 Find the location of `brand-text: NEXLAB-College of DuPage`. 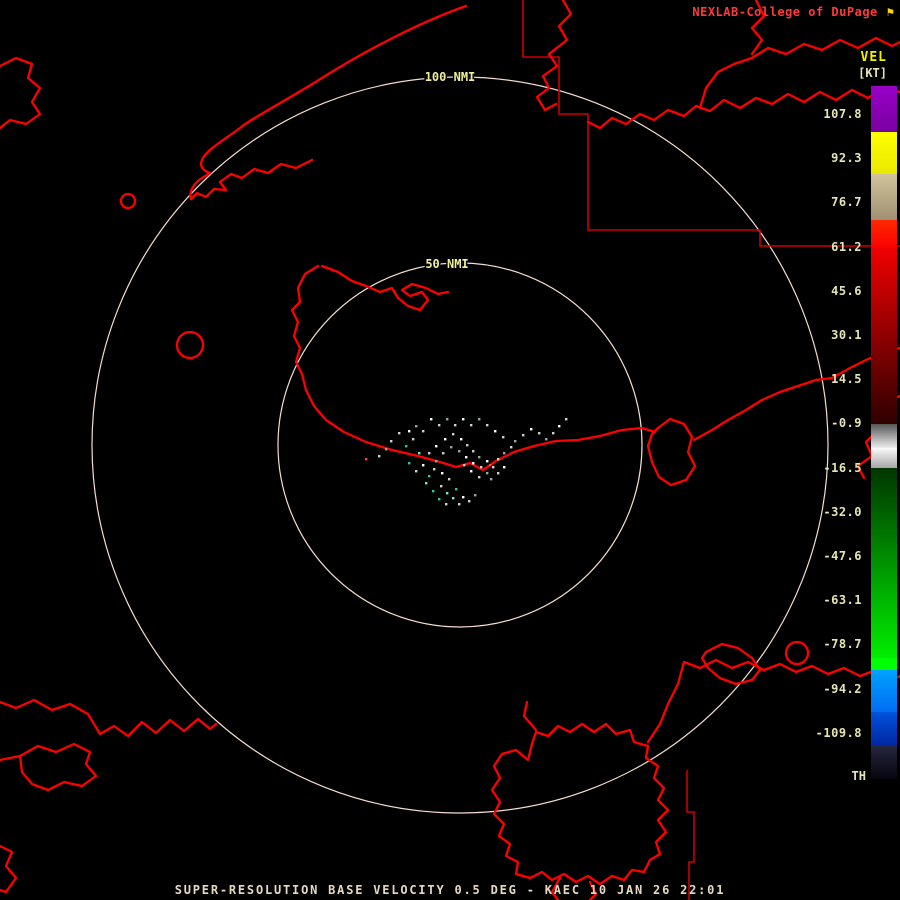

brand-text: NEXLAB-College of DuPage is located at coordinates (785, 12).